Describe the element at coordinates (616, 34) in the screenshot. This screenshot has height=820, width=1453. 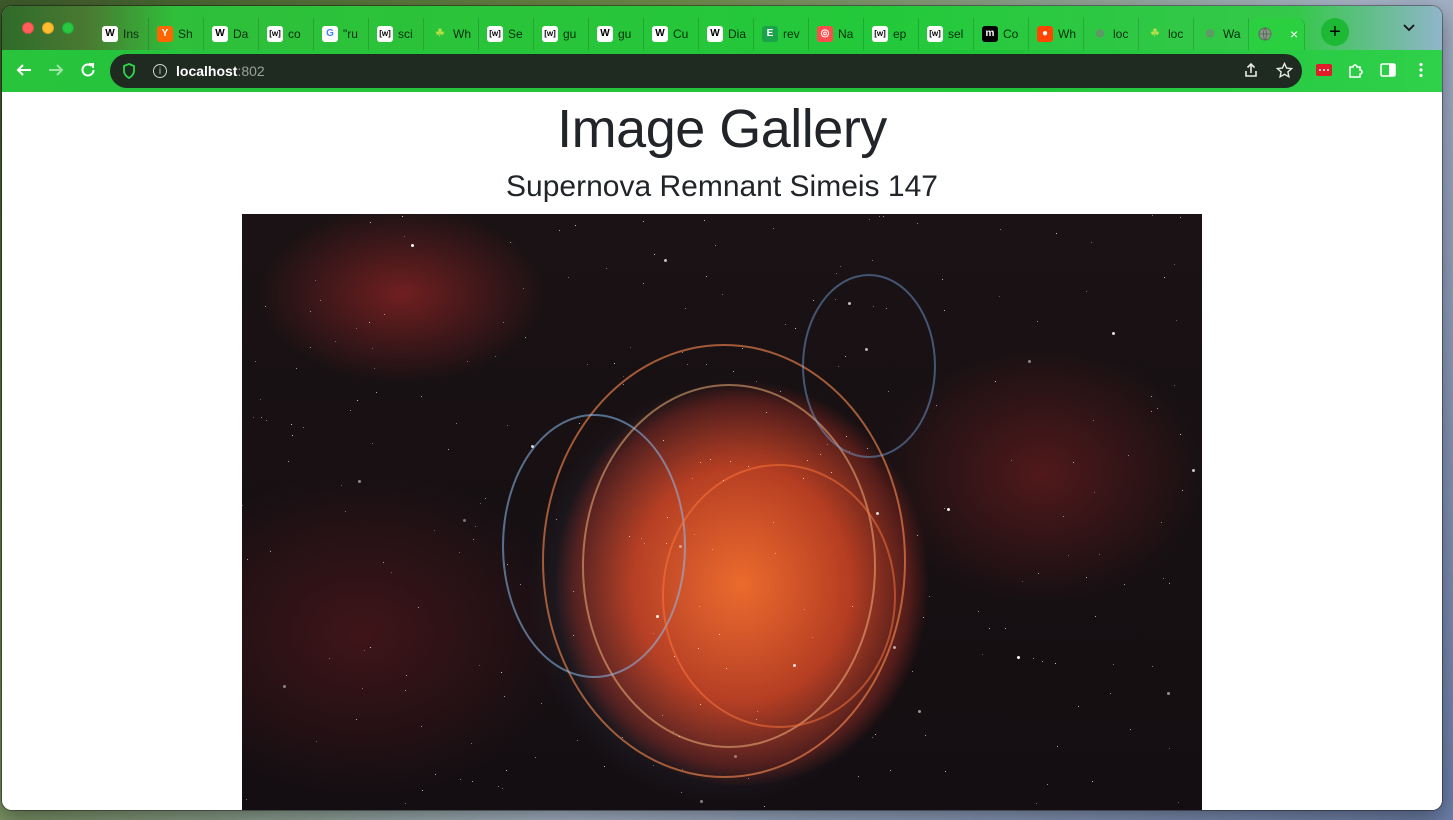
I see `tab-9: Wgu` at that location.